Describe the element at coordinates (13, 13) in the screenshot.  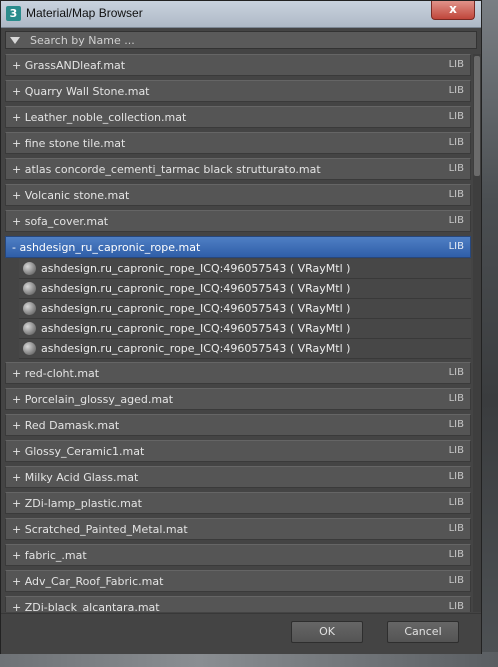
I see `app-icon: 3` at that location.